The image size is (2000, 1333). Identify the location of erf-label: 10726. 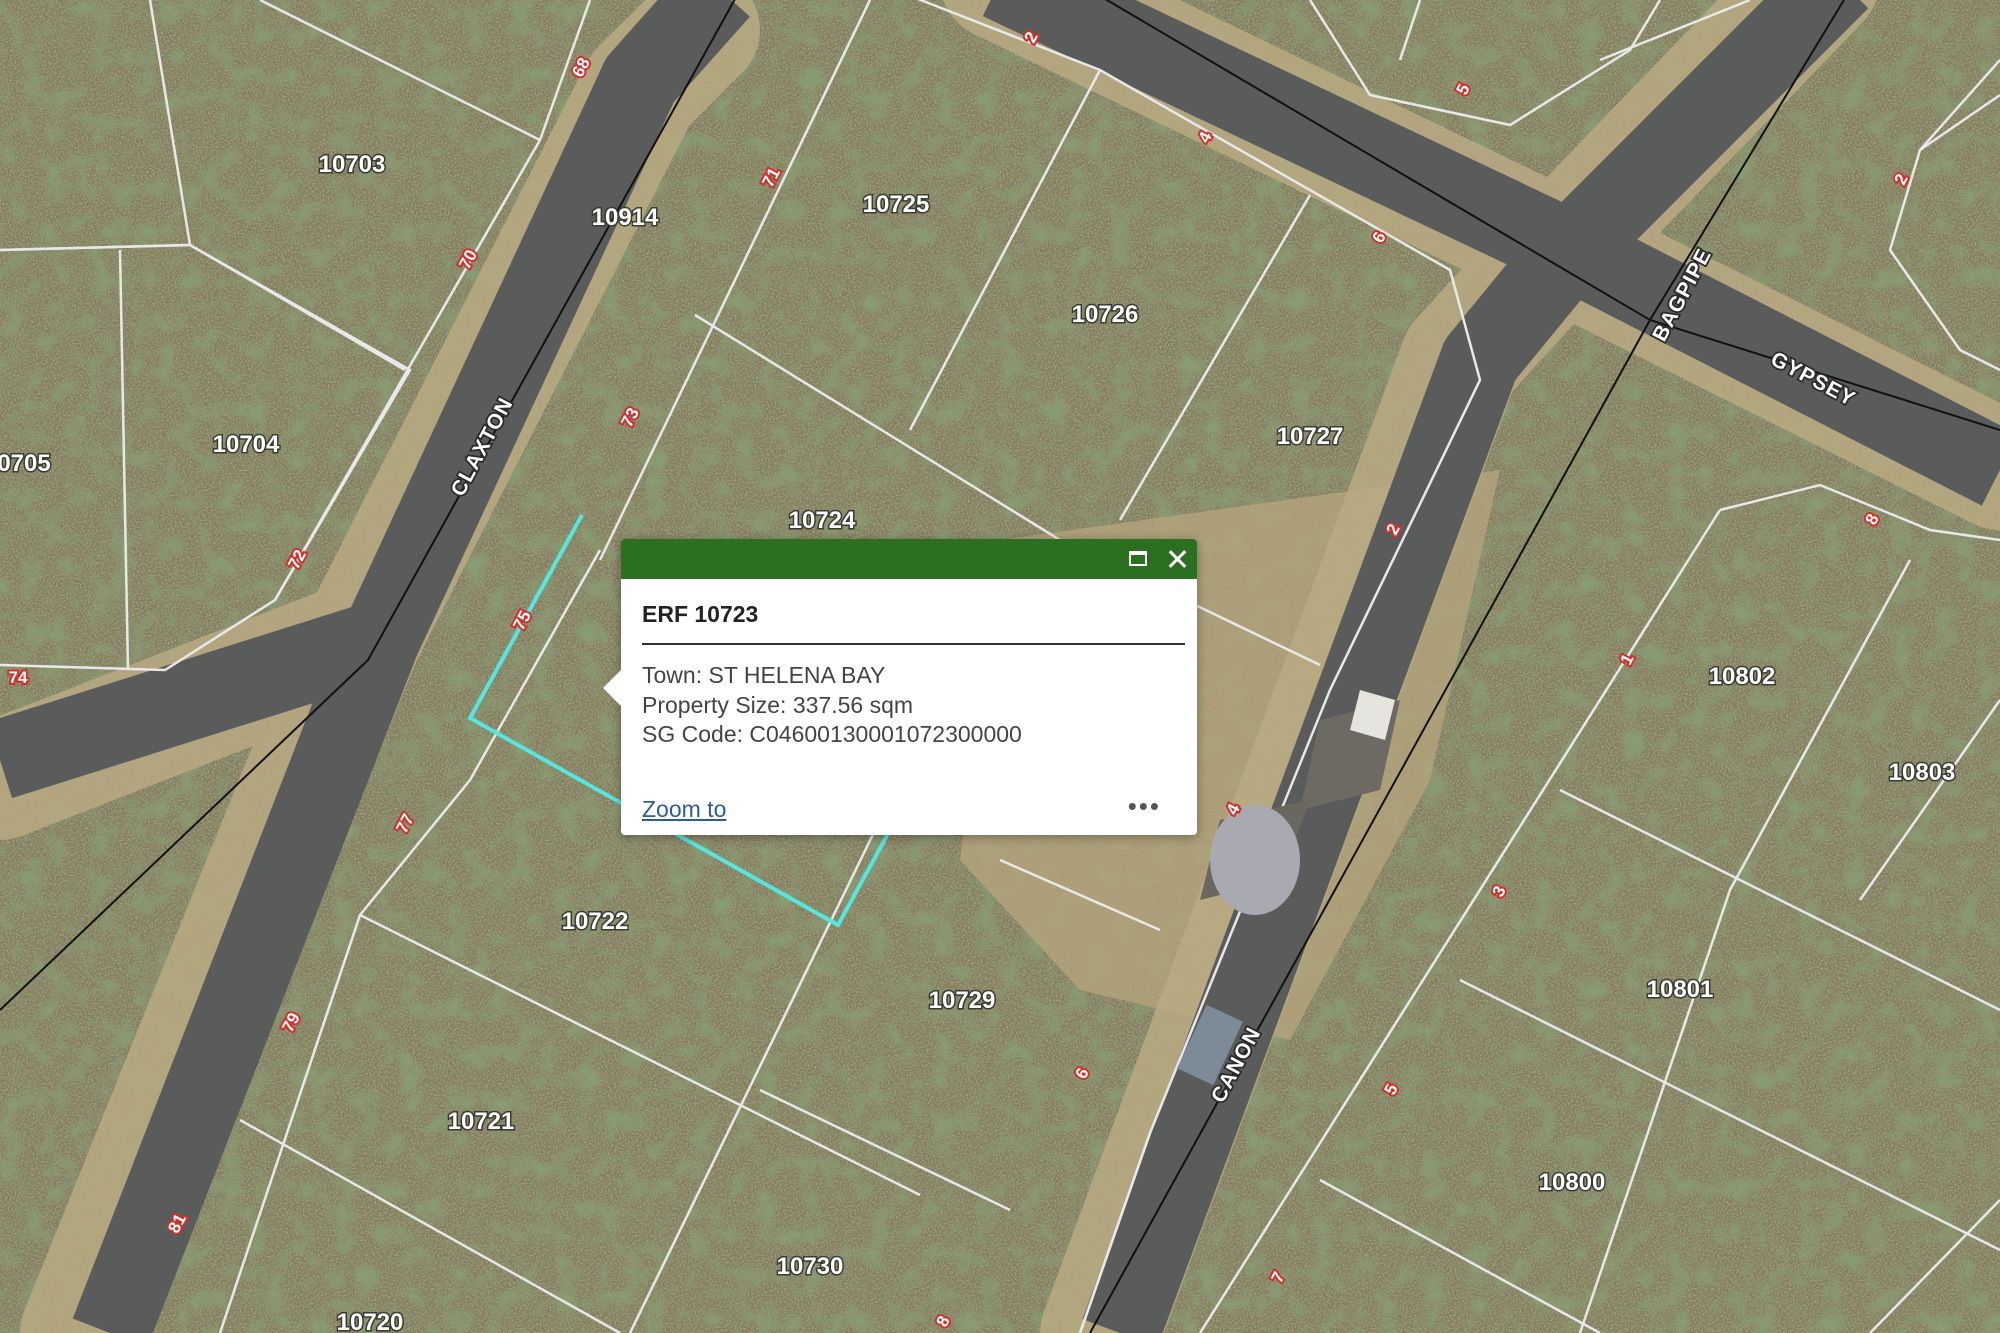
(1105, 314).